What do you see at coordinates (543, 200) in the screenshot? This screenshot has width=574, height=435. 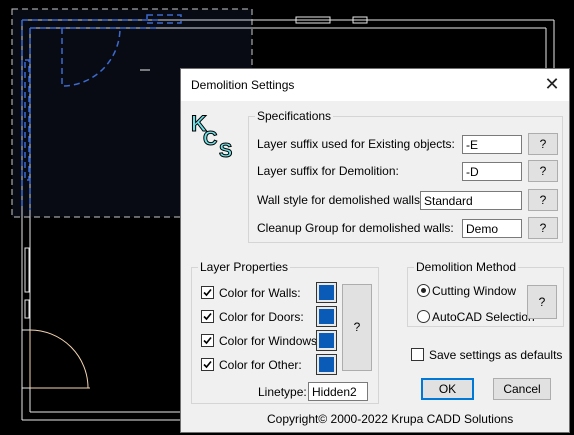 I see `wall-style-help-button: ?` at bounding box center [543, 200].